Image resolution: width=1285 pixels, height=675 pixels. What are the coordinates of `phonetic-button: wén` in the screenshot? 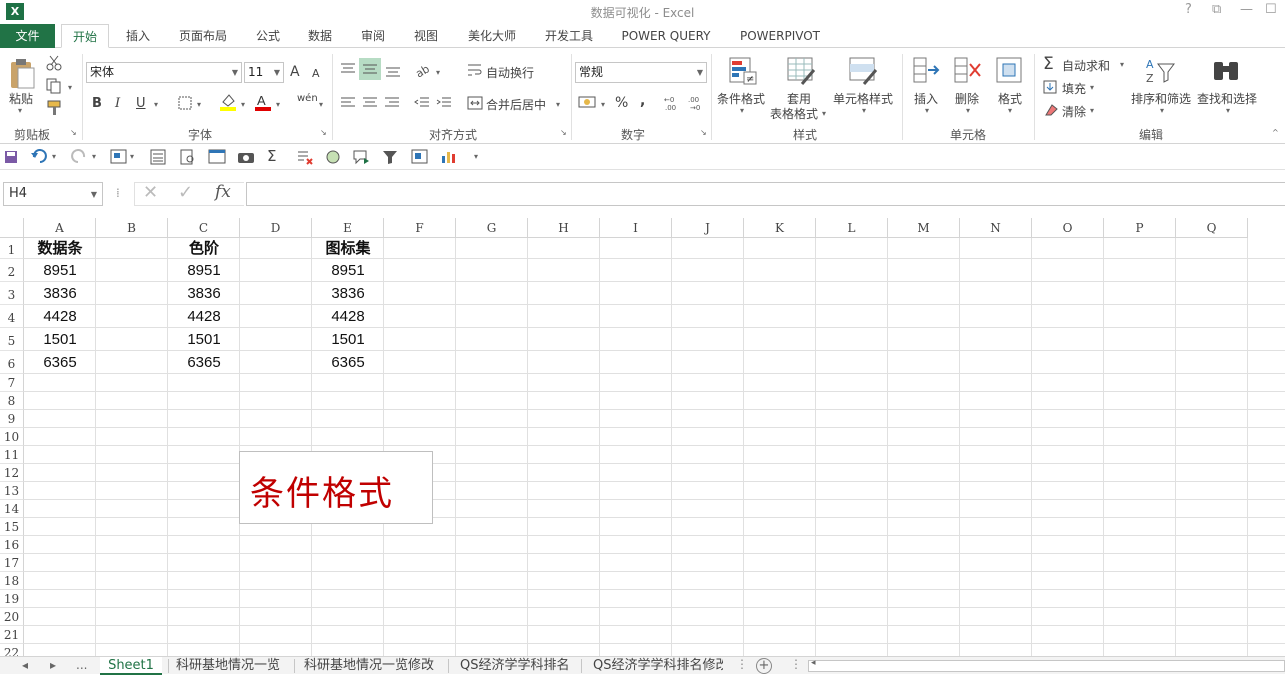 It's located at (307, 98).